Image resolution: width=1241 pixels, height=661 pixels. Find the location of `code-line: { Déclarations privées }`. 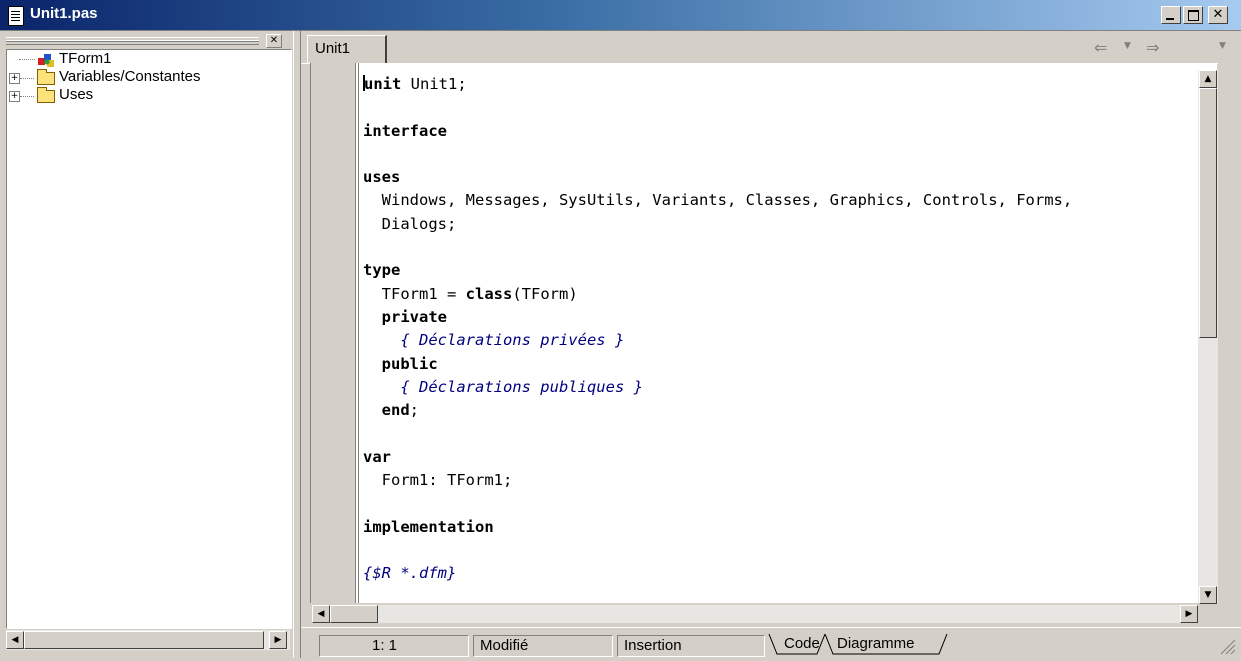

code-line: { Déclarations privées } is located at coordinates (788, 340).